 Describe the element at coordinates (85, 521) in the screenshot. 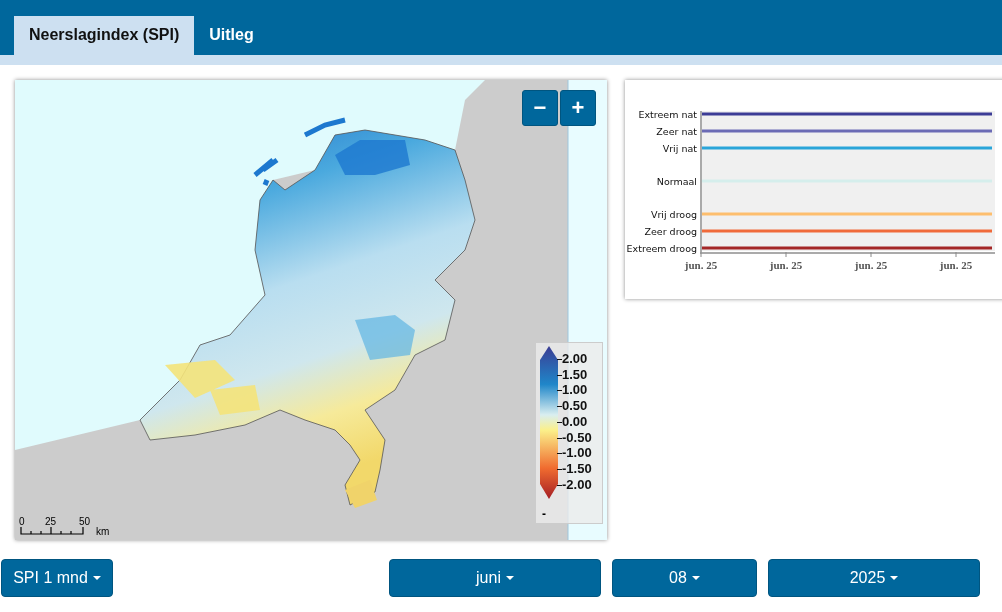

I see `scale-label: 50` at that location.